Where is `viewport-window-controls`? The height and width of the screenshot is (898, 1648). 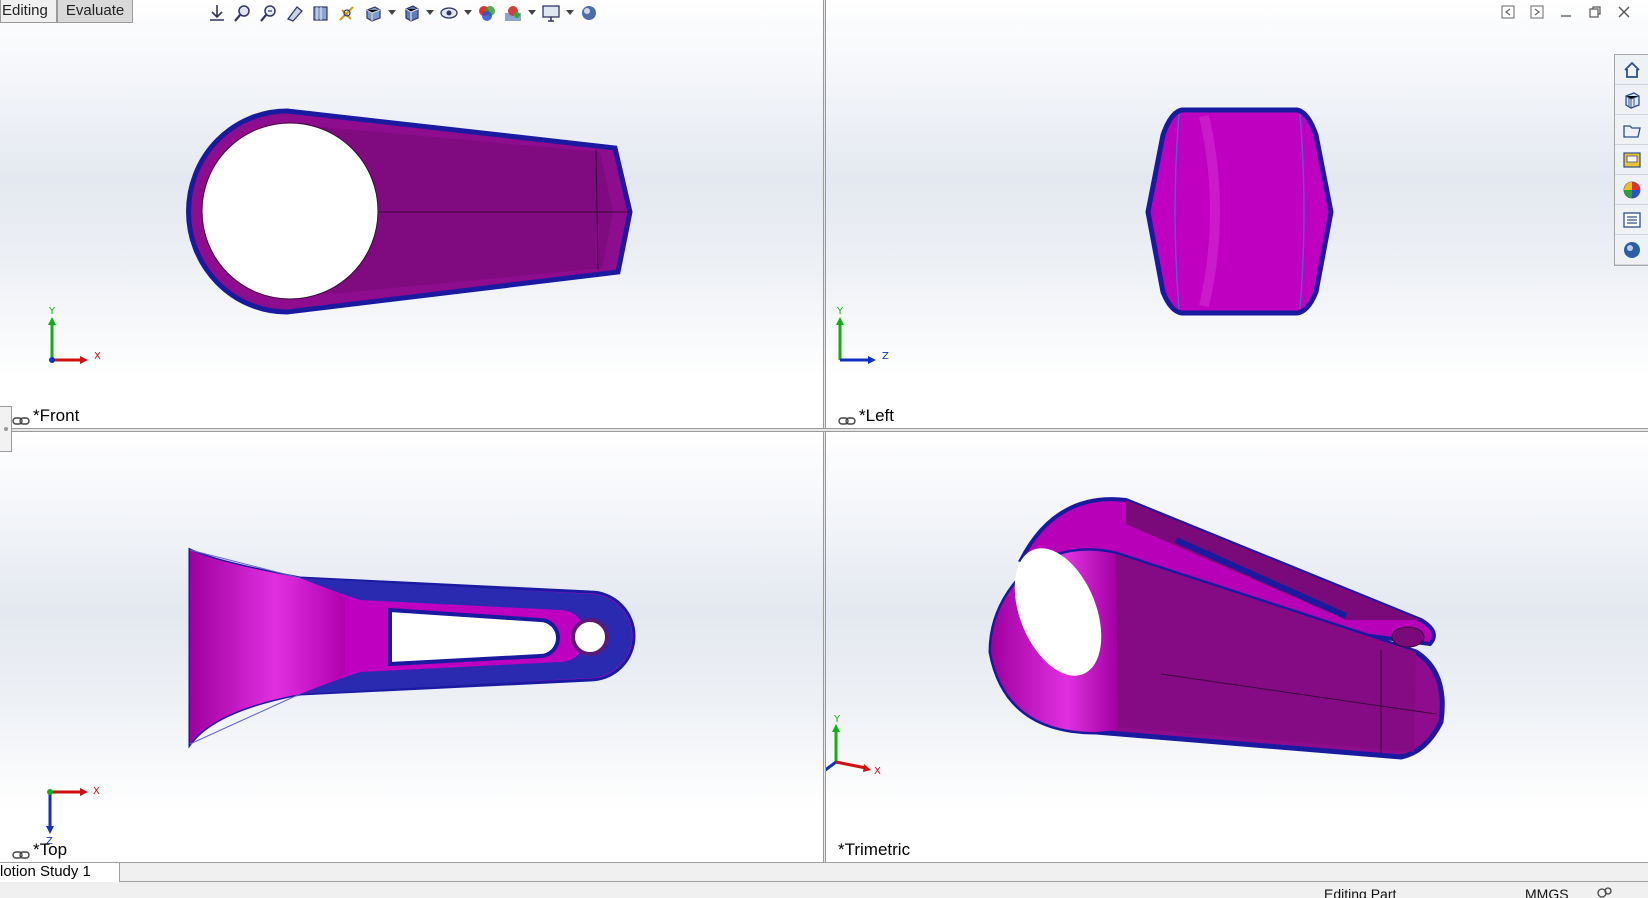
viewport-window-controls is located at coordinates (1566, 12).